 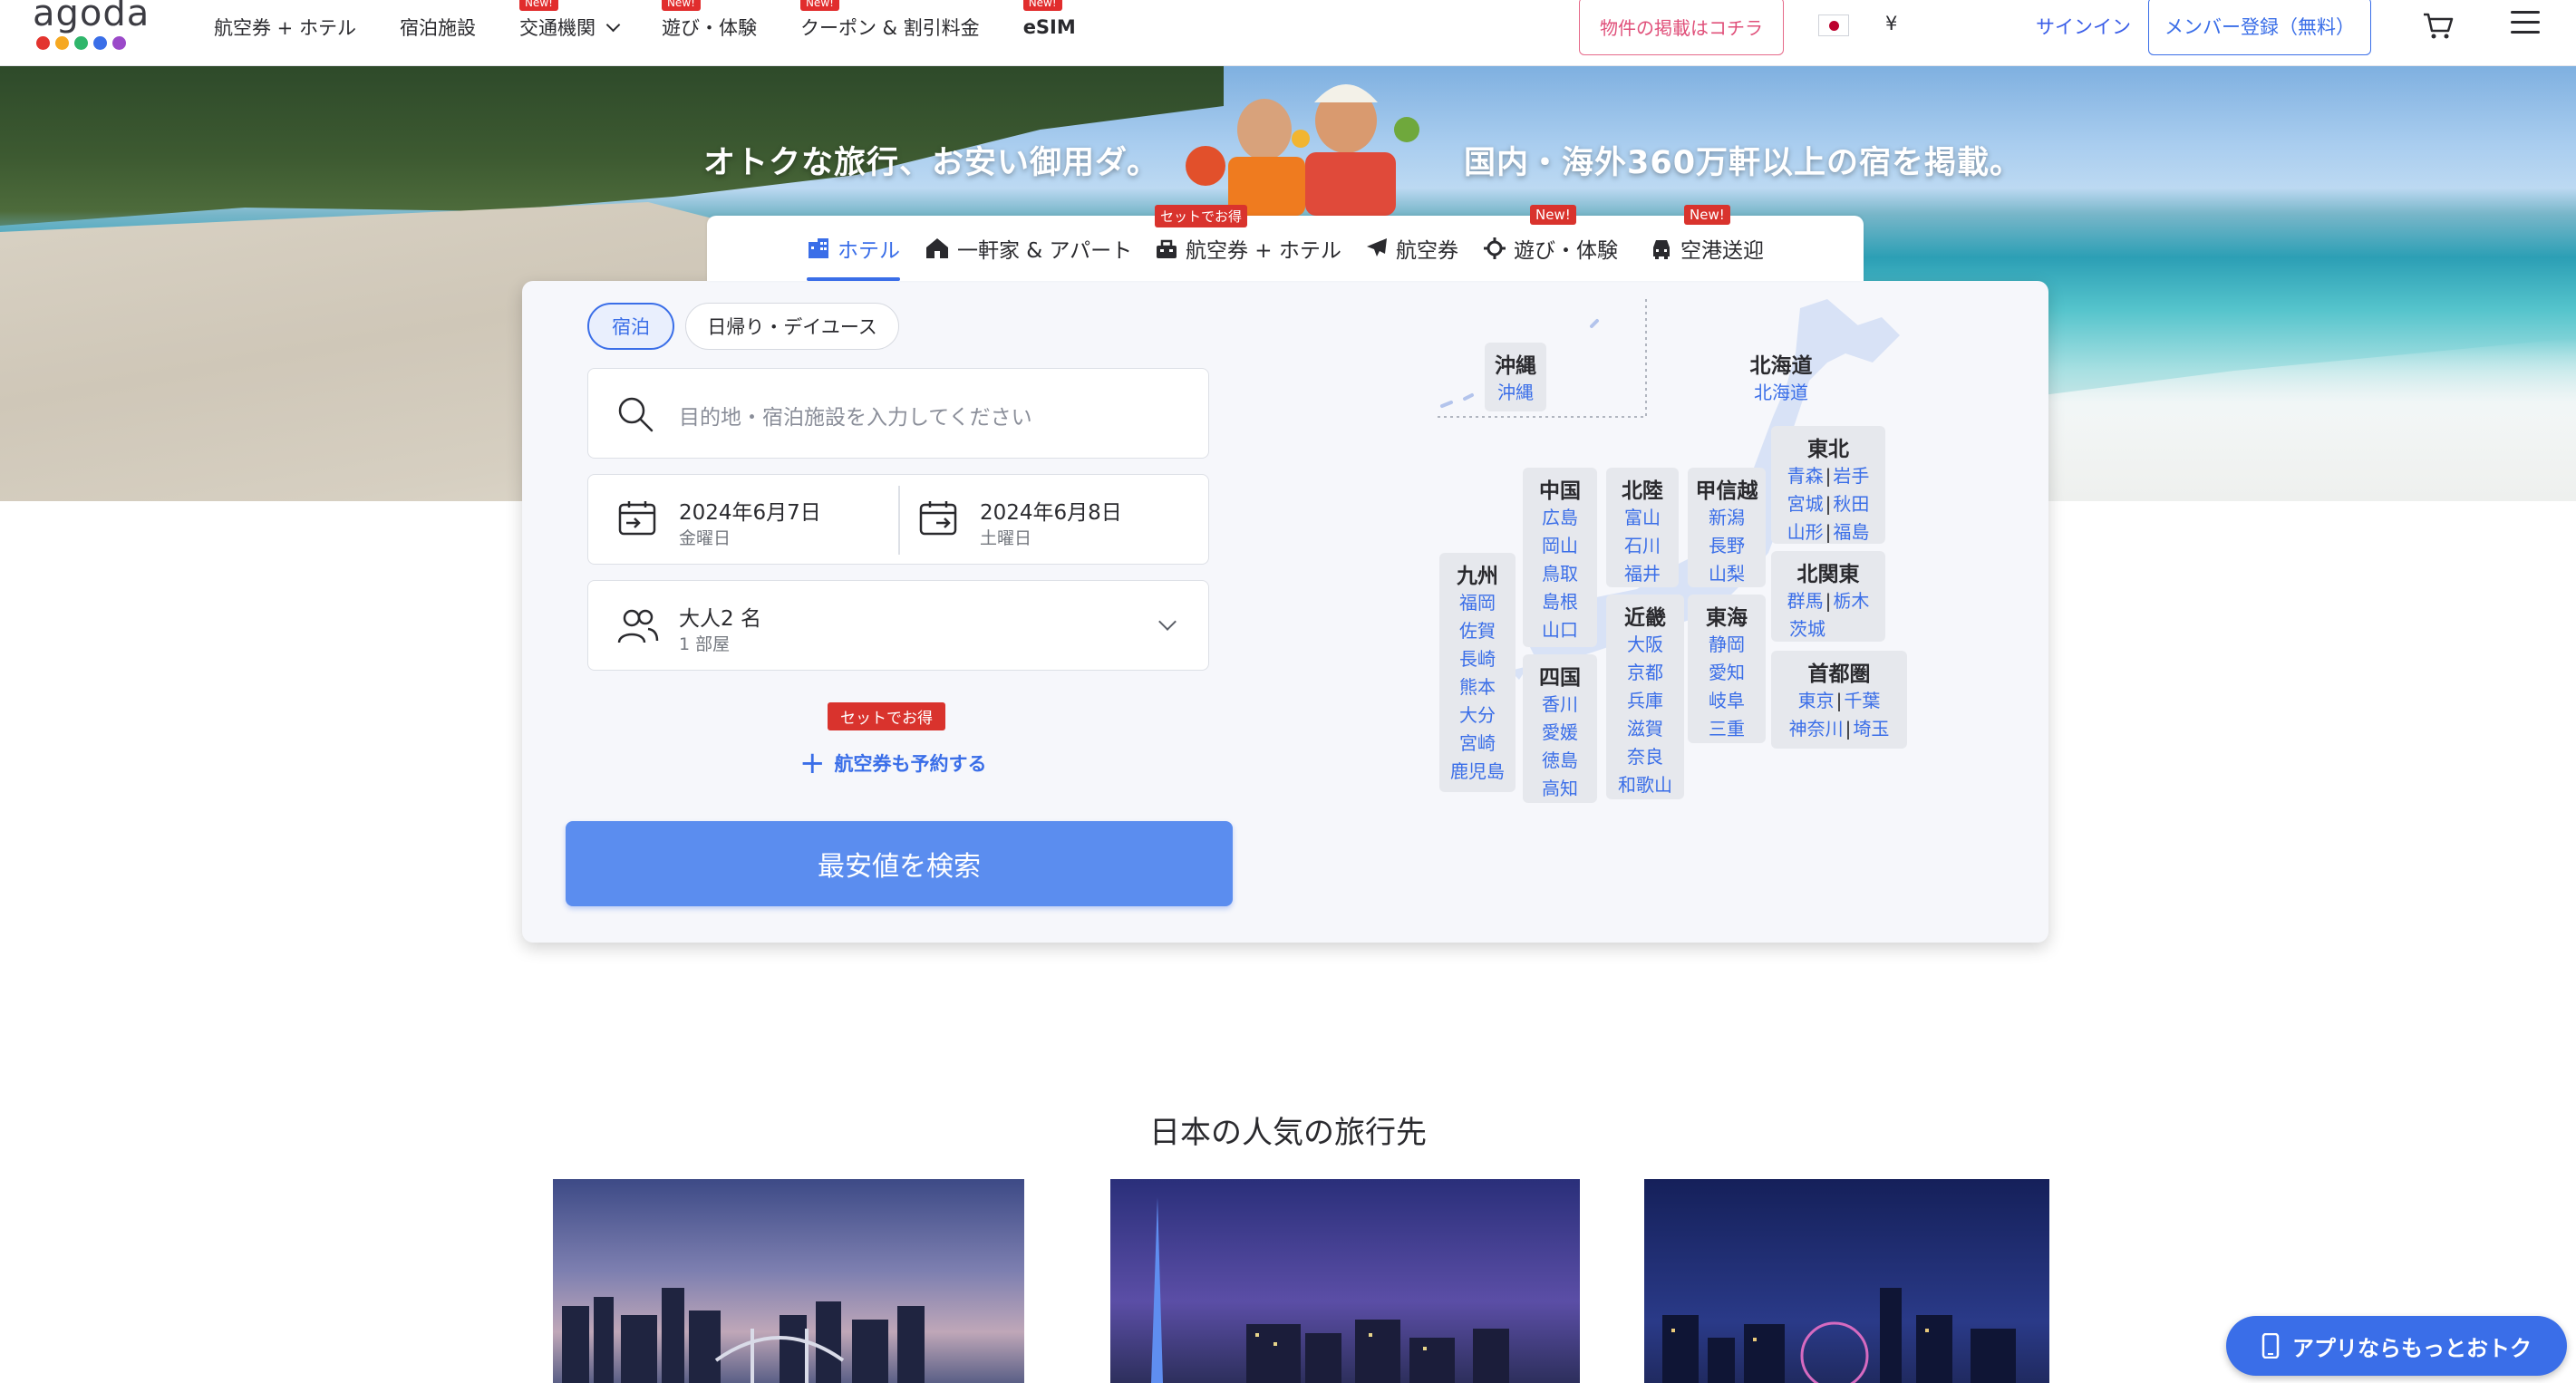 What do you see at coordinates (1560, 630) in the screenshot?
I see `pref-link: 山口` at bounding box center [1560, 630].